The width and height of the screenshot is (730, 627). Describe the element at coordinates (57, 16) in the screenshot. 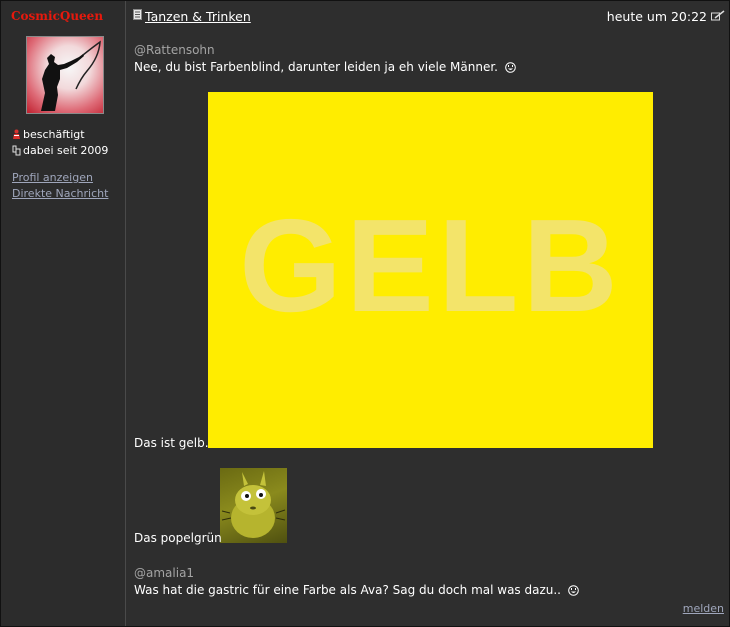

I see `author-username: CosmicQueen` at that location.